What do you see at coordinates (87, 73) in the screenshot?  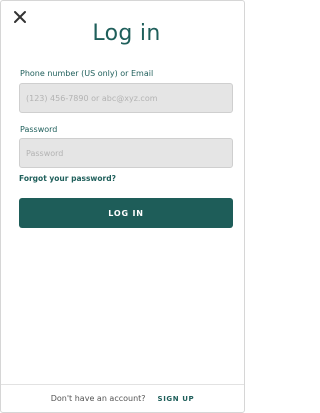 I see `phone-email-label: Phone number (US only) or Email` at bounding box center [87, 73].